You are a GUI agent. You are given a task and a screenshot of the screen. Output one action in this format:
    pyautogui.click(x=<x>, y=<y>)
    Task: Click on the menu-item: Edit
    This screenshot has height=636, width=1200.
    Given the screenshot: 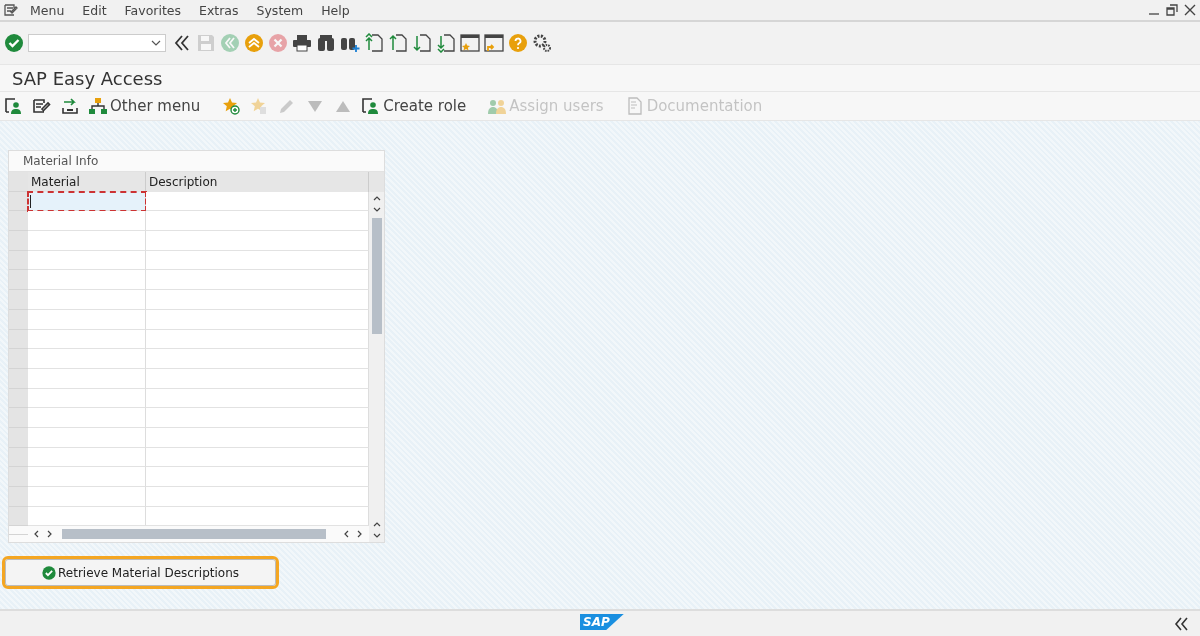 What is the action you would take?
    pyautogui.click(x=94, y=10)
    